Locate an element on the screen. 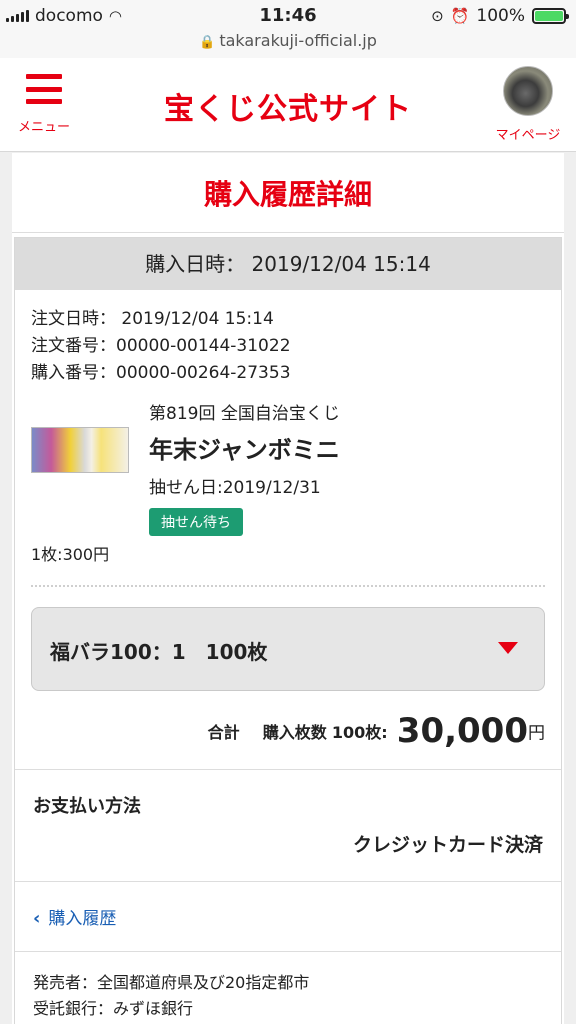  purchase-number: 購入番号：00000-00264-27353 is located at coordinates (161, 373).